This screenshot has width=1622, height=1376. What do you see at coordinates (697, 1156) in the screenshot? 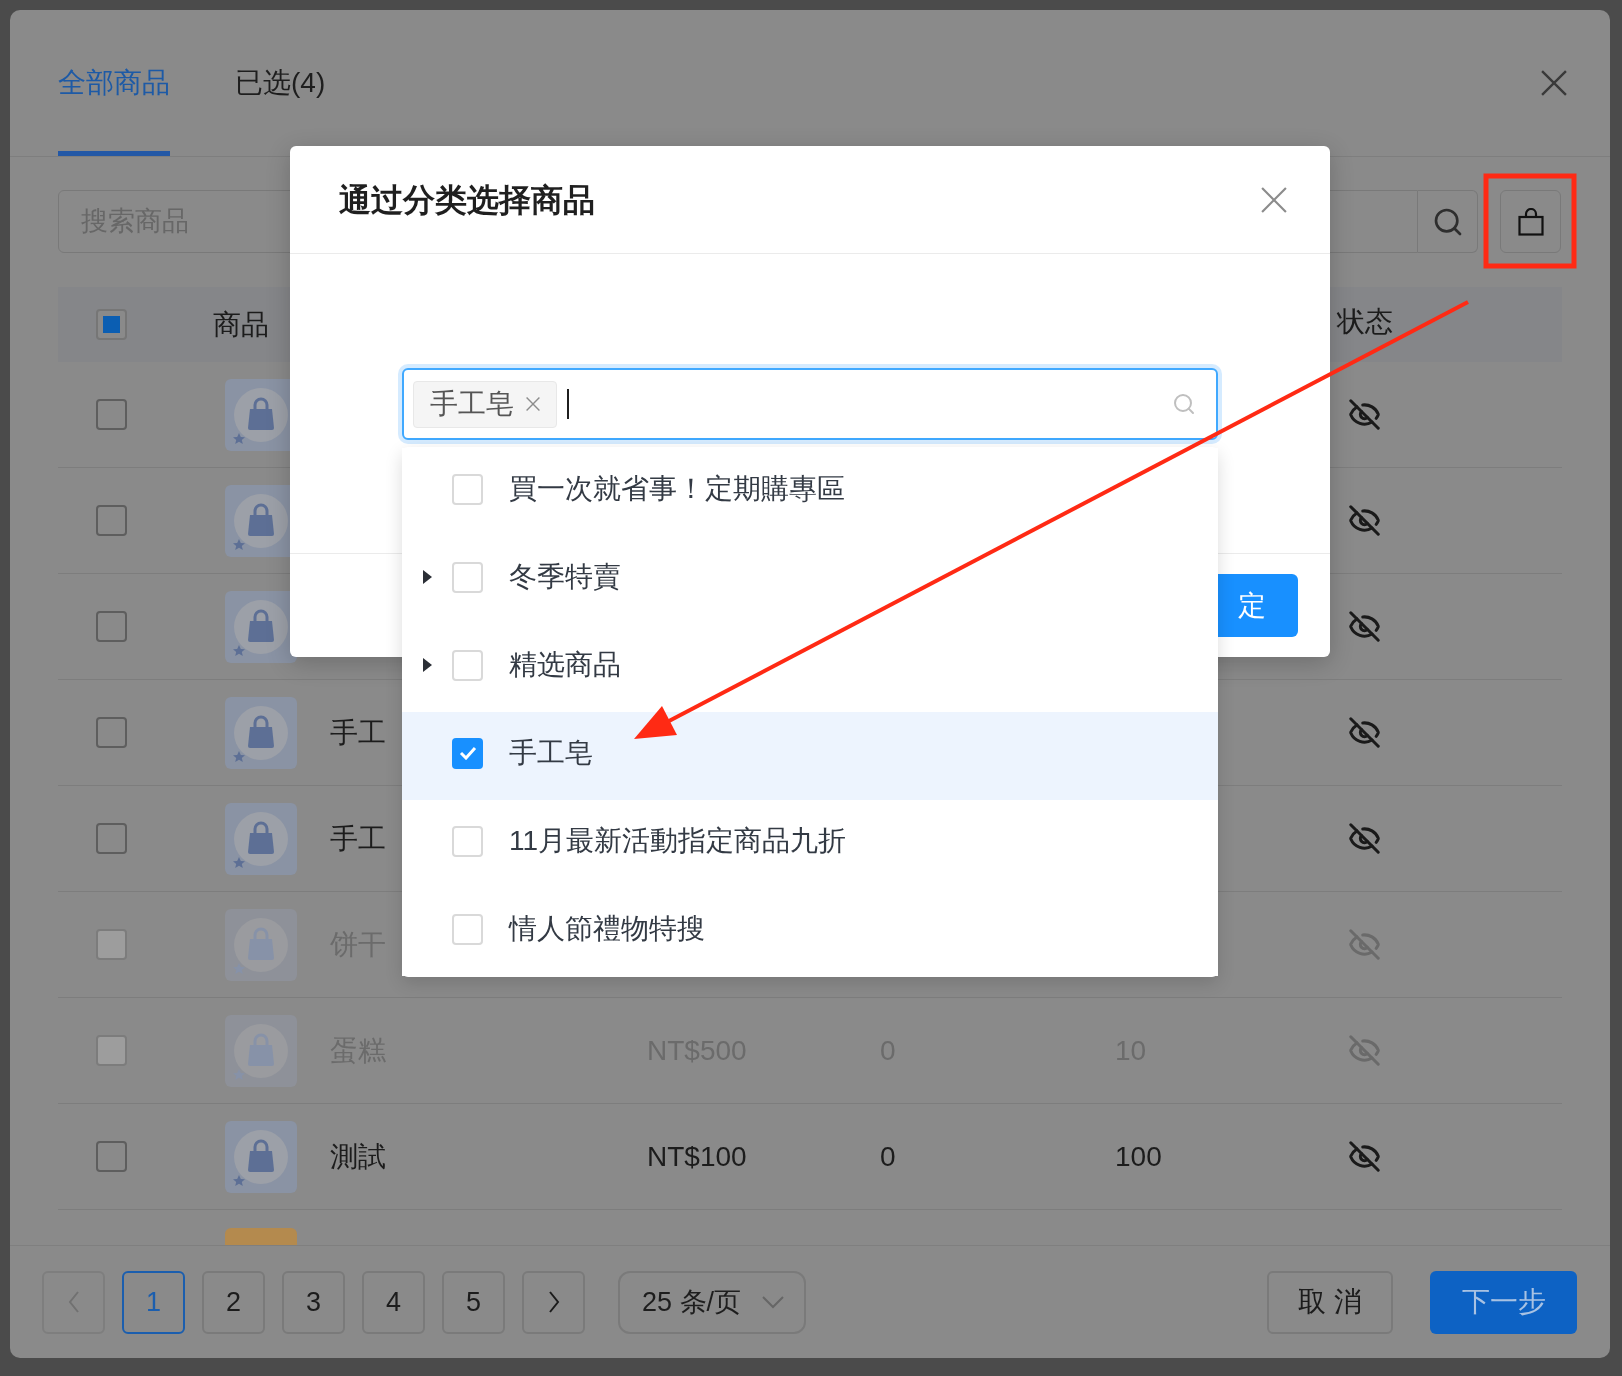
I see `table-cell-text: NT$100` at bounding box center [697, 1156].